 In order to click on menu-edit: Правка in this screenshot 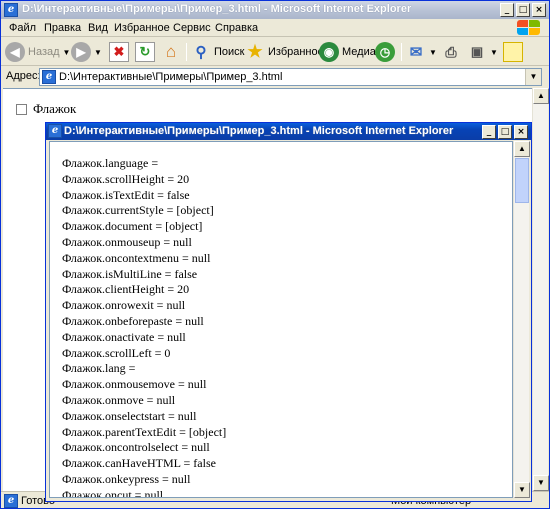, I will do `click(62, 28)`.